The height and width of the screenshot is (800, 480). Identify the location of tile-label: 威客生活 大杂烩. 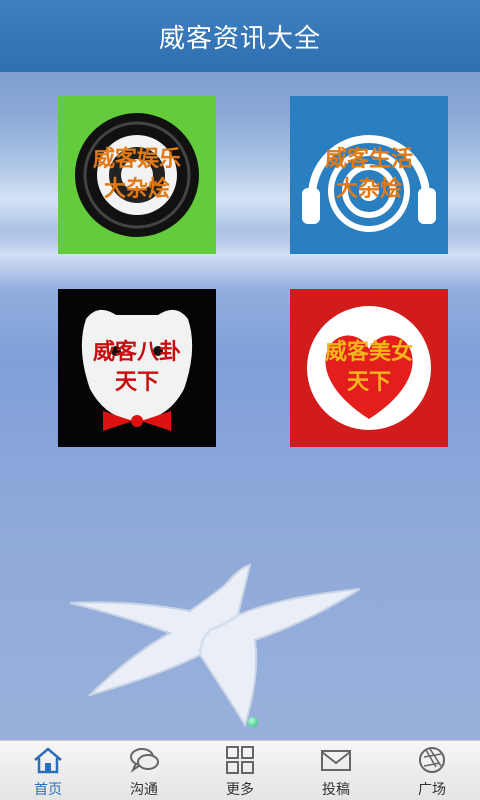
(368, 174).